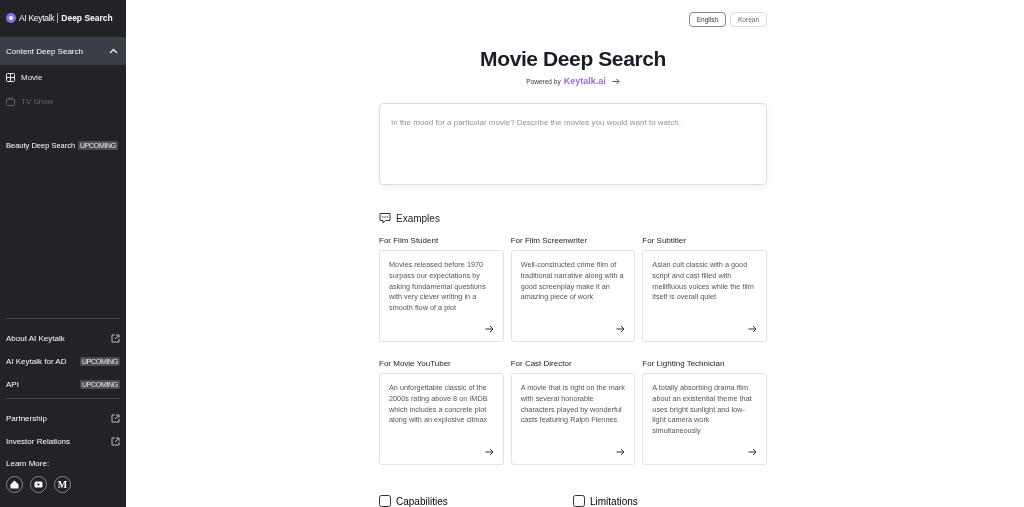 The height and width of the screenshot is (507, 1024). I want to click on example-title: For Subtitler, so click(664, 240).